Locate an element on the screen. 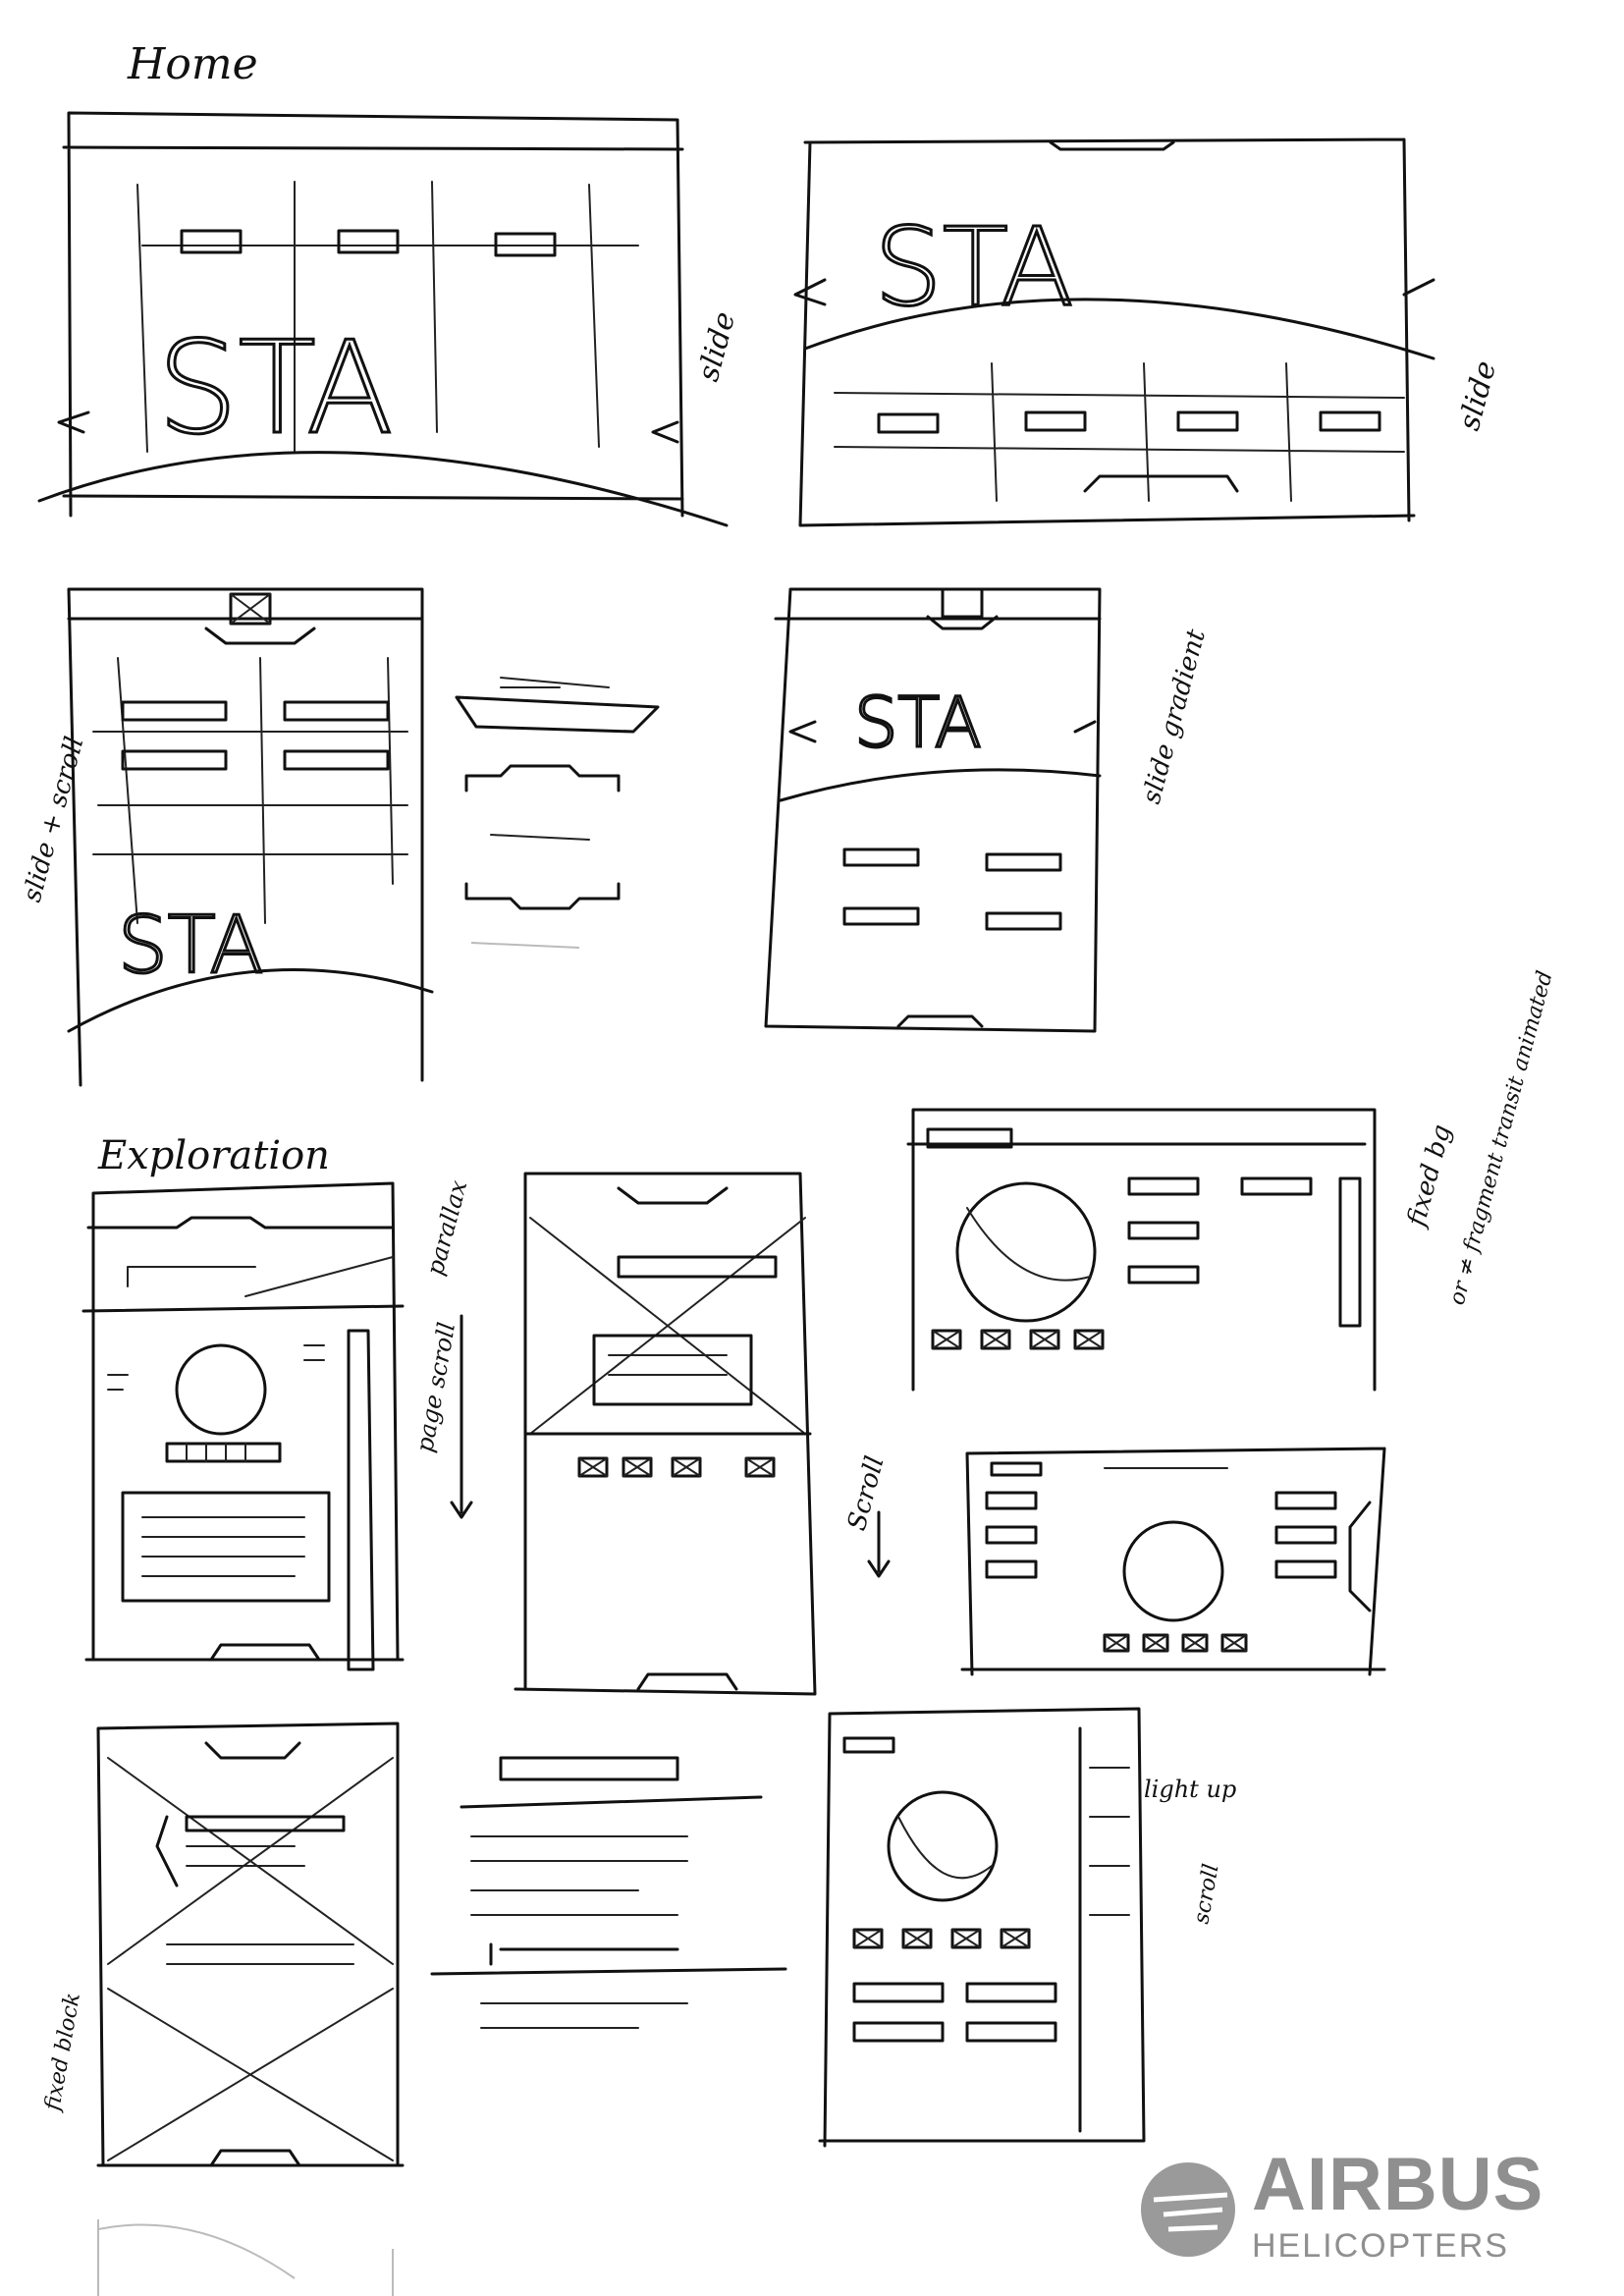  note-page-scroll: page scroll is located at coordinates (435, 1387).